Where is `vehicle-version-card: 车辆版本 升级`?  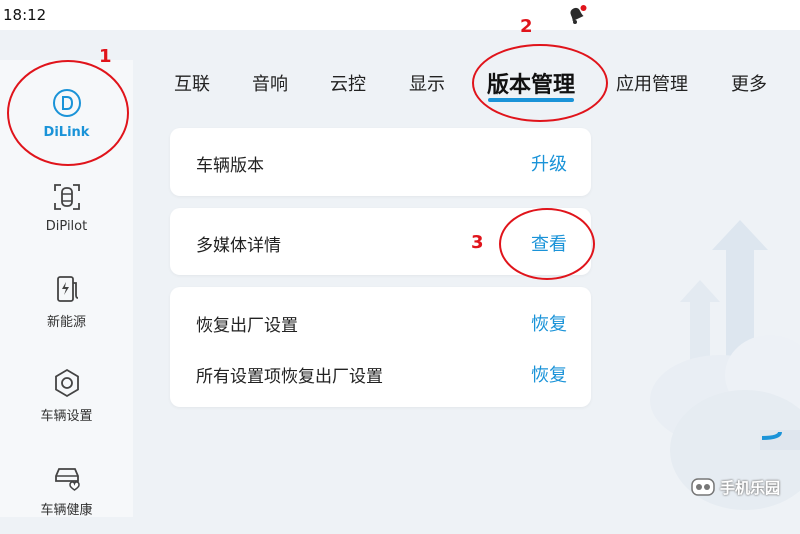 vehicle-version-card: 车辆版本 升级 is located at coordinates (380, 162).